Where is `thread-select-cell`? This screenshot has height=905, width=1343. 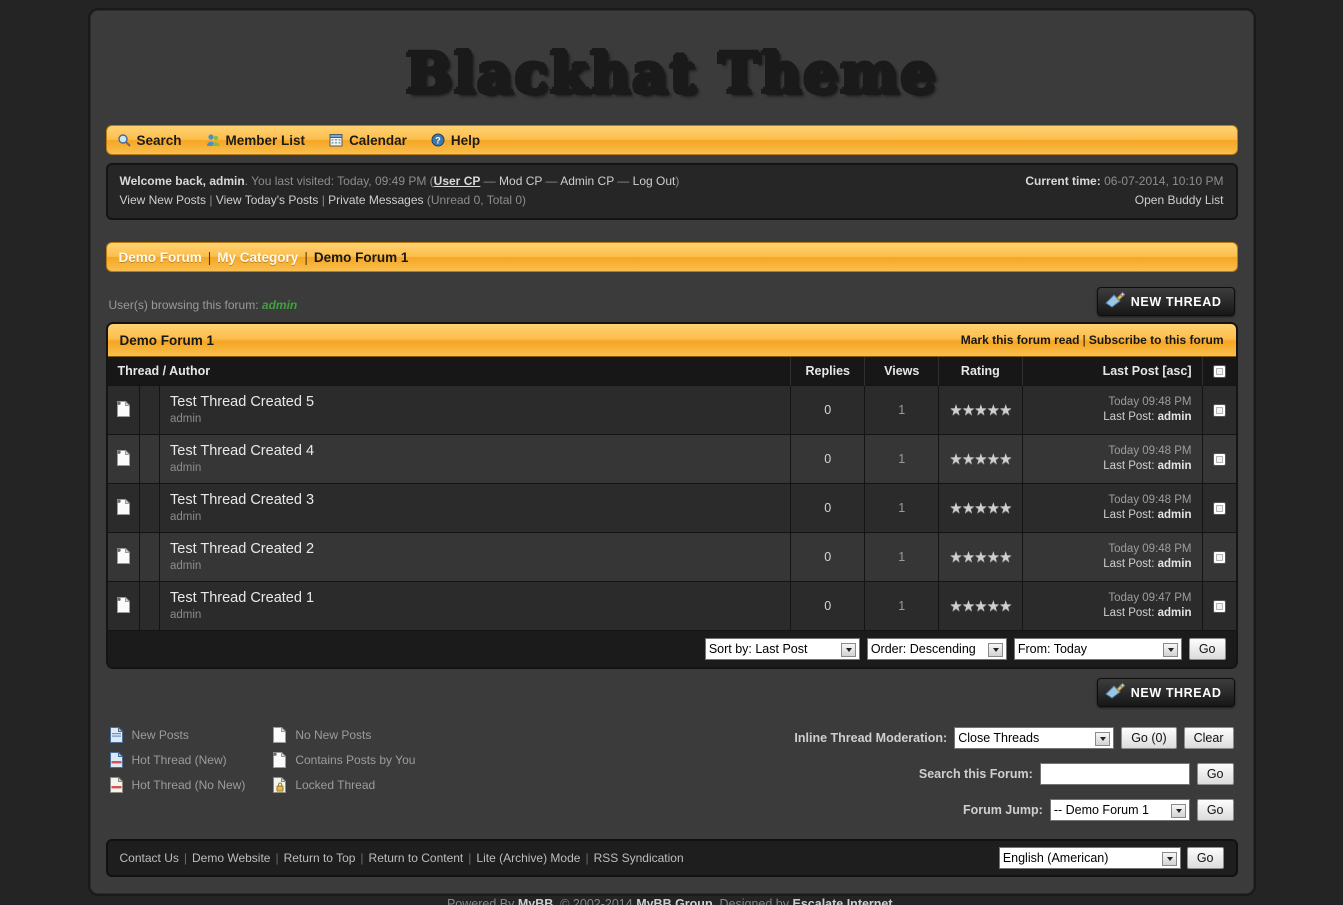
thread-select-cell is located at coordinates (1219, 410).